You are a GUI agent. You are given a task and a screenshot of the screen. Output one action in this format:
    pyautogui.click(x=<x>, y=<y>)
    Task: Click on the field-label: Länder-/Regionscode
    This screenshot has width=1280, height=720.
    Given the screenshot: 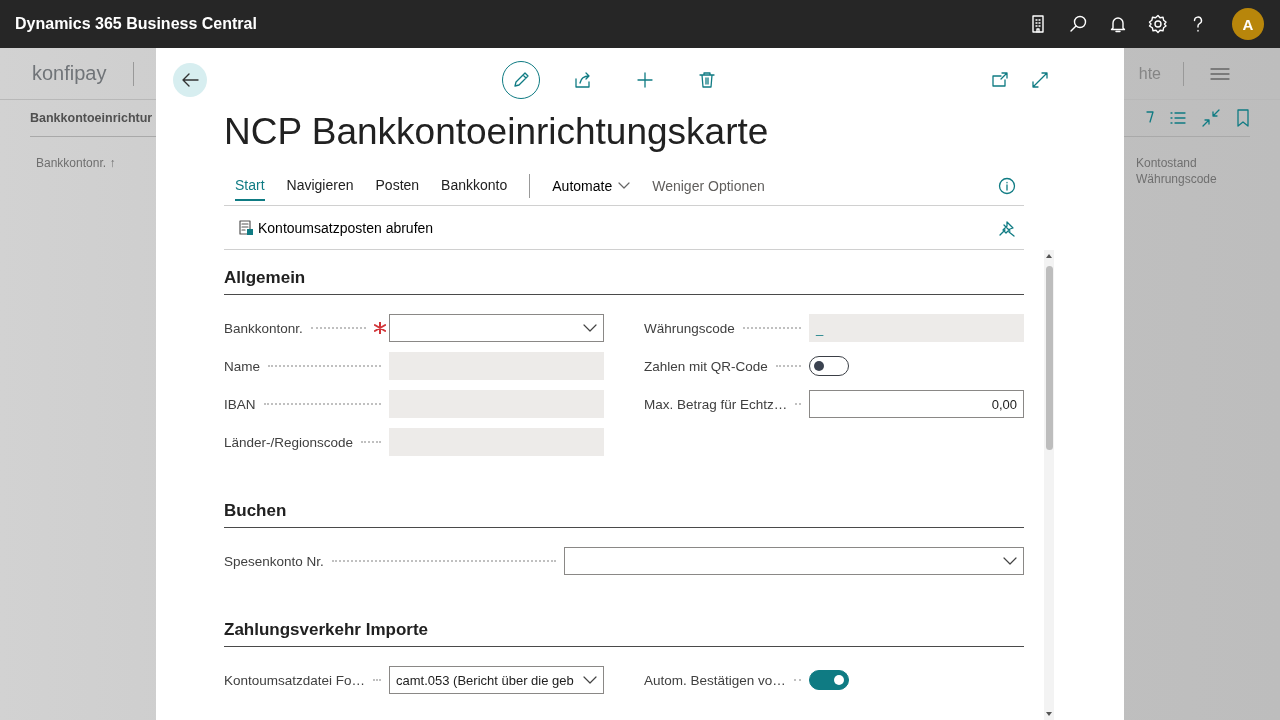 What is the action you would take?
    pyautogui.click(x=289, y=442)
    